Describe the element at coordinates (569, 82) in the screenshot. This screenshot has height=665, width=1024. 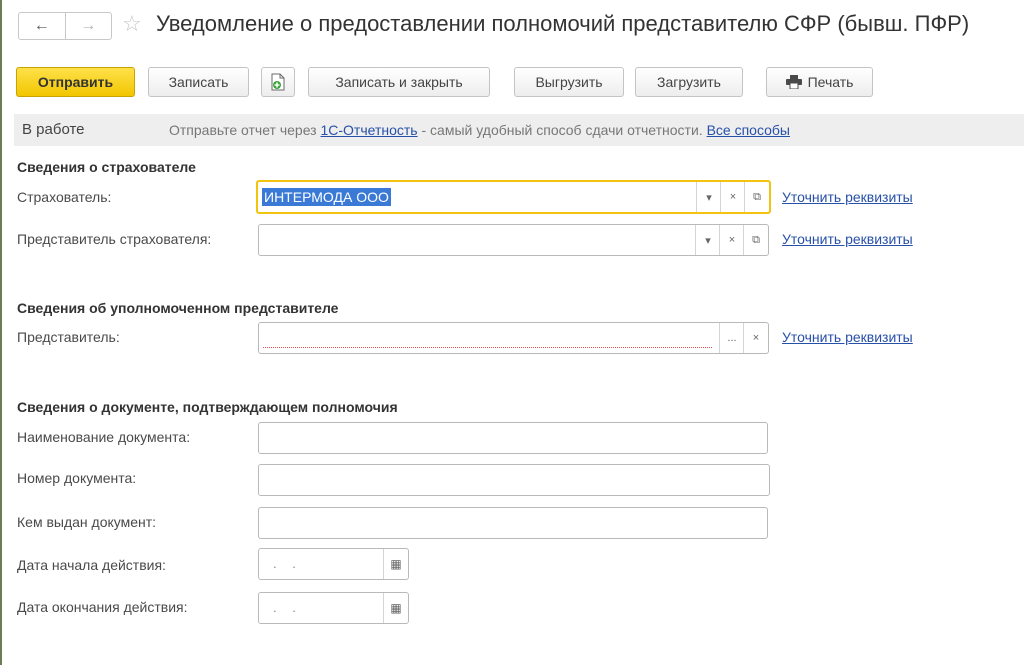
I see `export-button: Выгрузить` at that location.